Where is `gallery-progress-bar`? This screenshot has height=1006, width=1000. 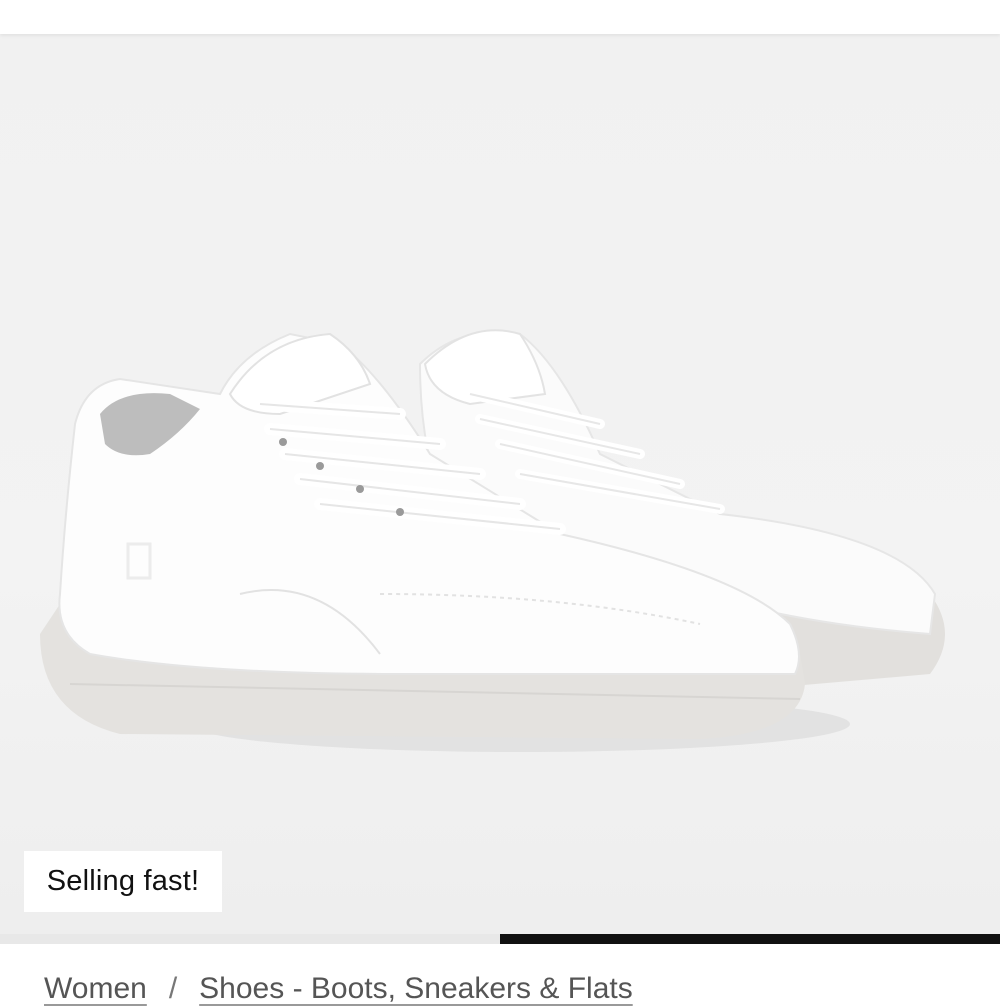 gallery-progress-bar is located at coordinates (500, 939).